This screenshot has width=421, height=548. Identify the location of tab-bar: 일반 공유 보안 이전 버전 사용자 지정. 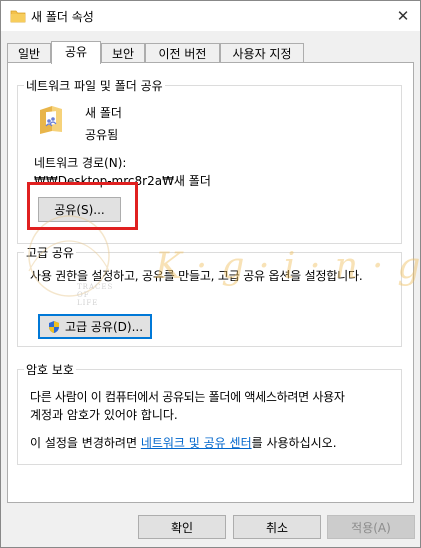
(212, 52).